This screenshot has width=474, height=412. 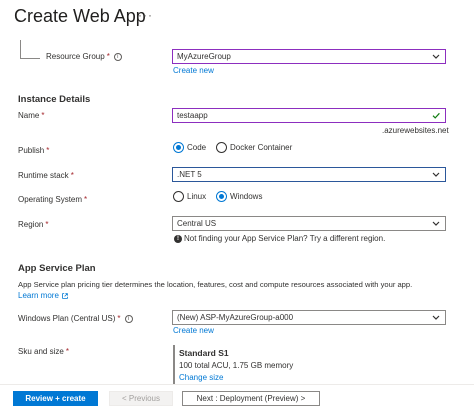 What do you see at coordinates (197, 196) in the screenshot?
I see `radio-label: Linux` at bounding box center [197, 196].